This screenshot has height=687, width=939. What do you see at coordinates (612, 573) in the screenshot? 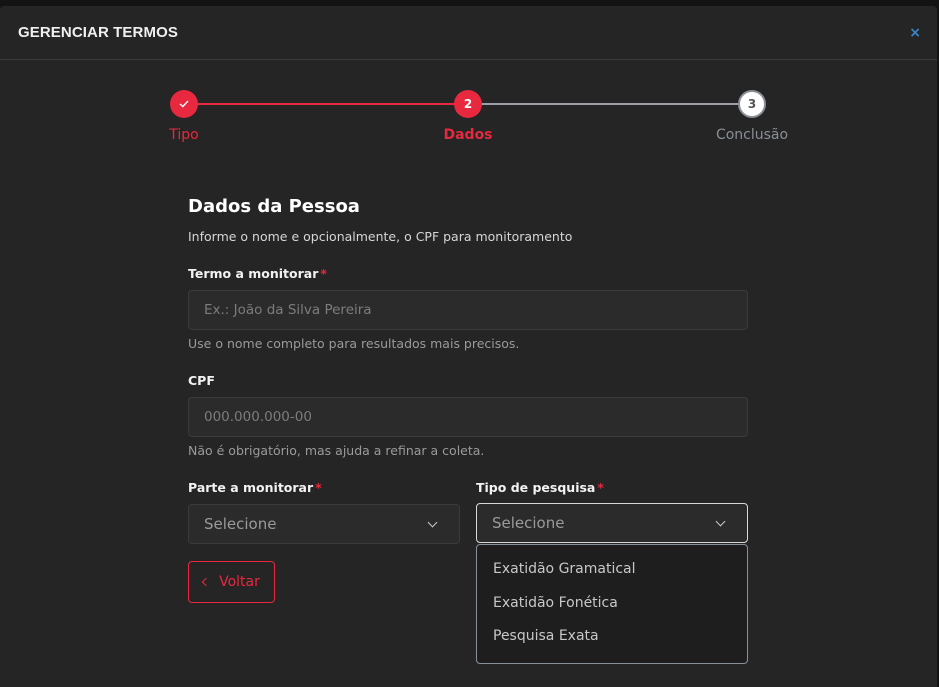
I see `dropdown-option: Exatidão Gramatical` at bounding box center [612, 573].